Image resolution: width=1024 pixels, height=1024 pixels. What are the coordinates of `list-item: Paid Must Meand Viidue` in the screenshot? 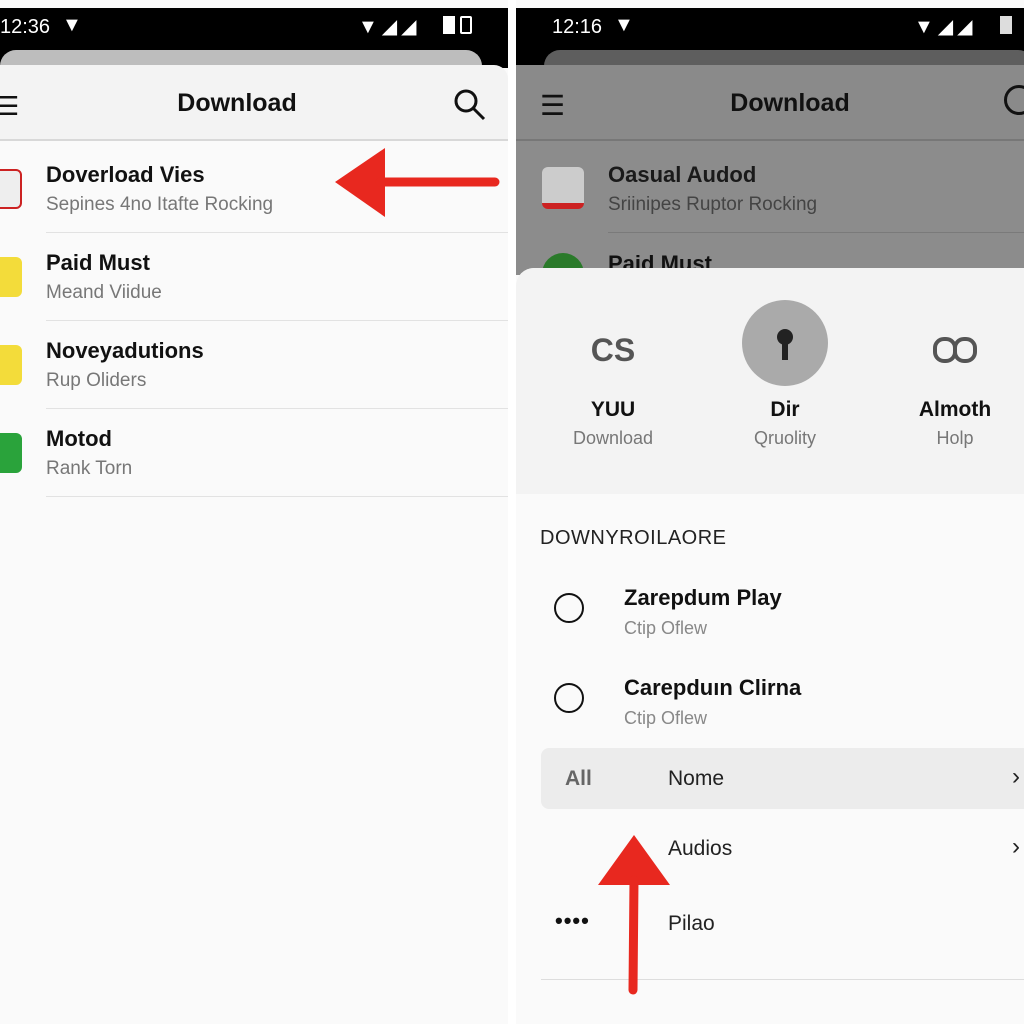 It's located at (254, 277).